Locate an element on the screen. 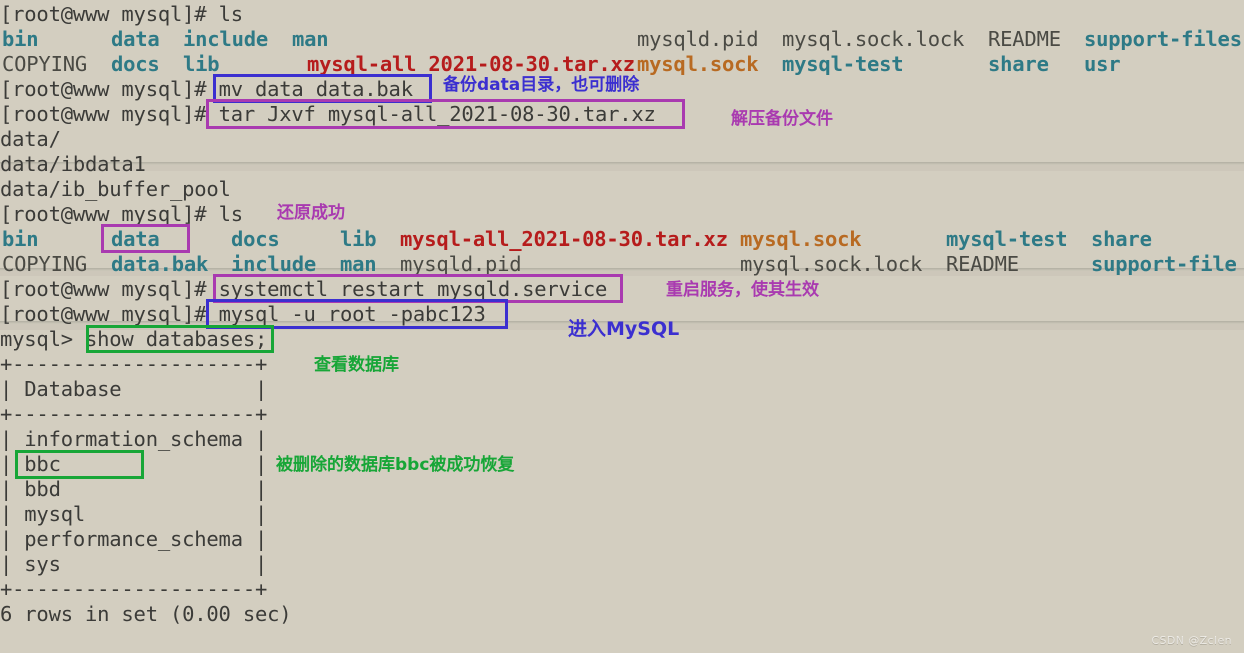 The image size is (1244, 653). annotation-login-note: 进入MySQL is located at coordinates (624, 329).